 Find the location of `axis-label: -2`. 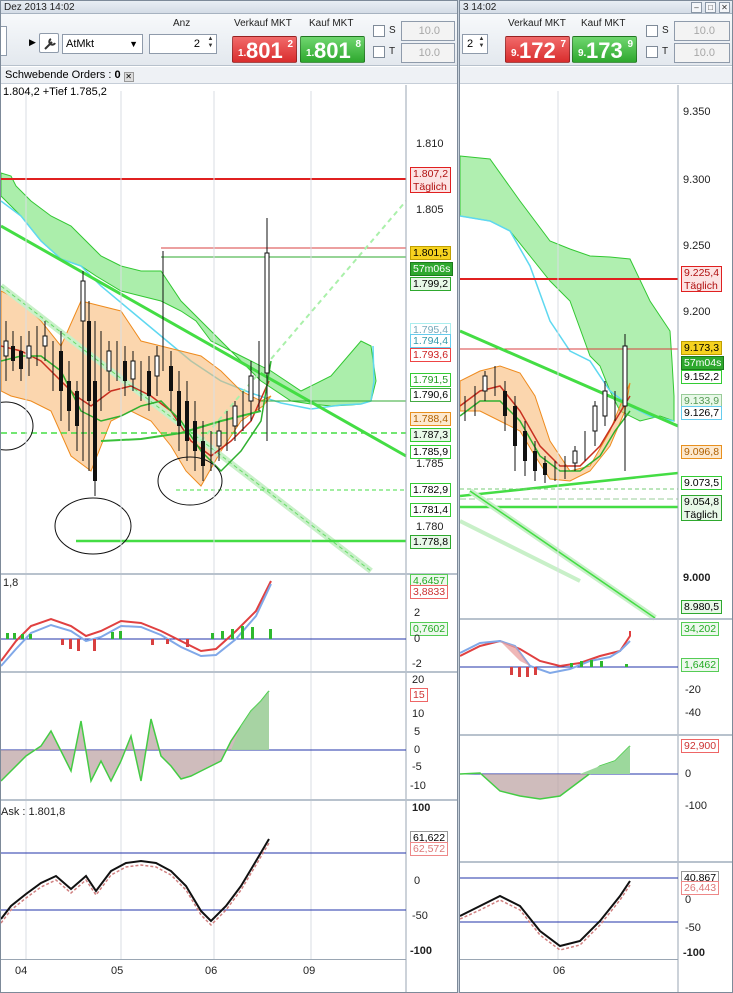

axis-label: -2 is located at coordinates (417, 664).